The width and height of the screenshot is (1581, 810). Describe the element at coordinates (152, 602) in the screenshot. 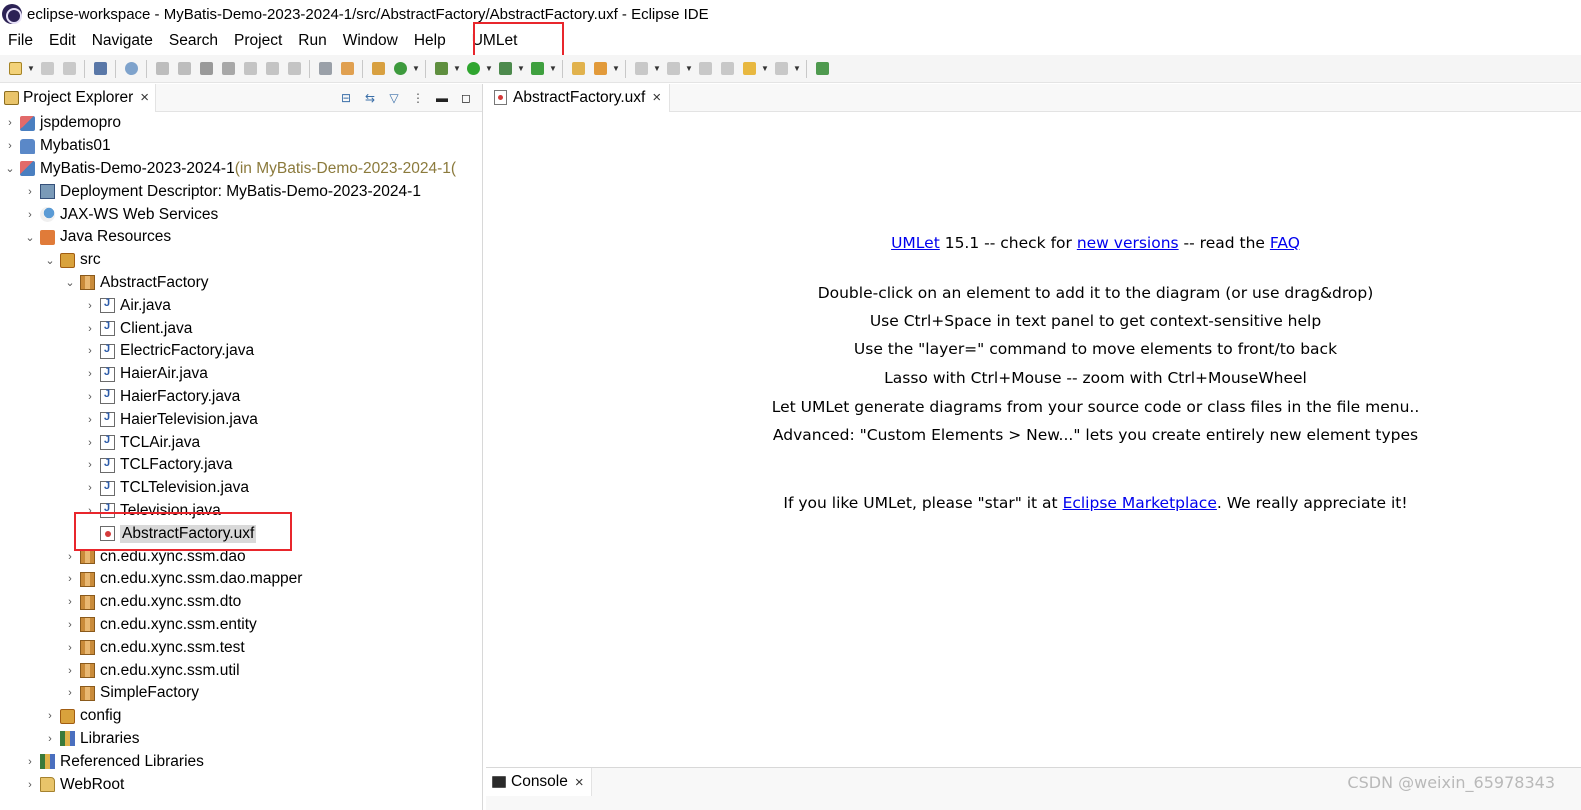

I see `tree-item-dto-package: › cn.edu.xync.ssm.dto` at that location.